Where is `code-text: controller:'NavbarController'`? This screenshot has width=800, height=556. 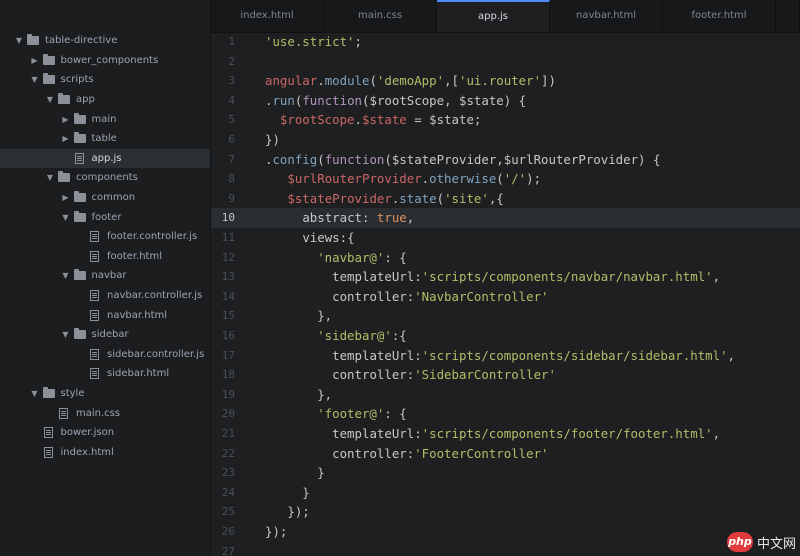 code-text: controller:'NavbarController' is located at coordinates (406, 297).